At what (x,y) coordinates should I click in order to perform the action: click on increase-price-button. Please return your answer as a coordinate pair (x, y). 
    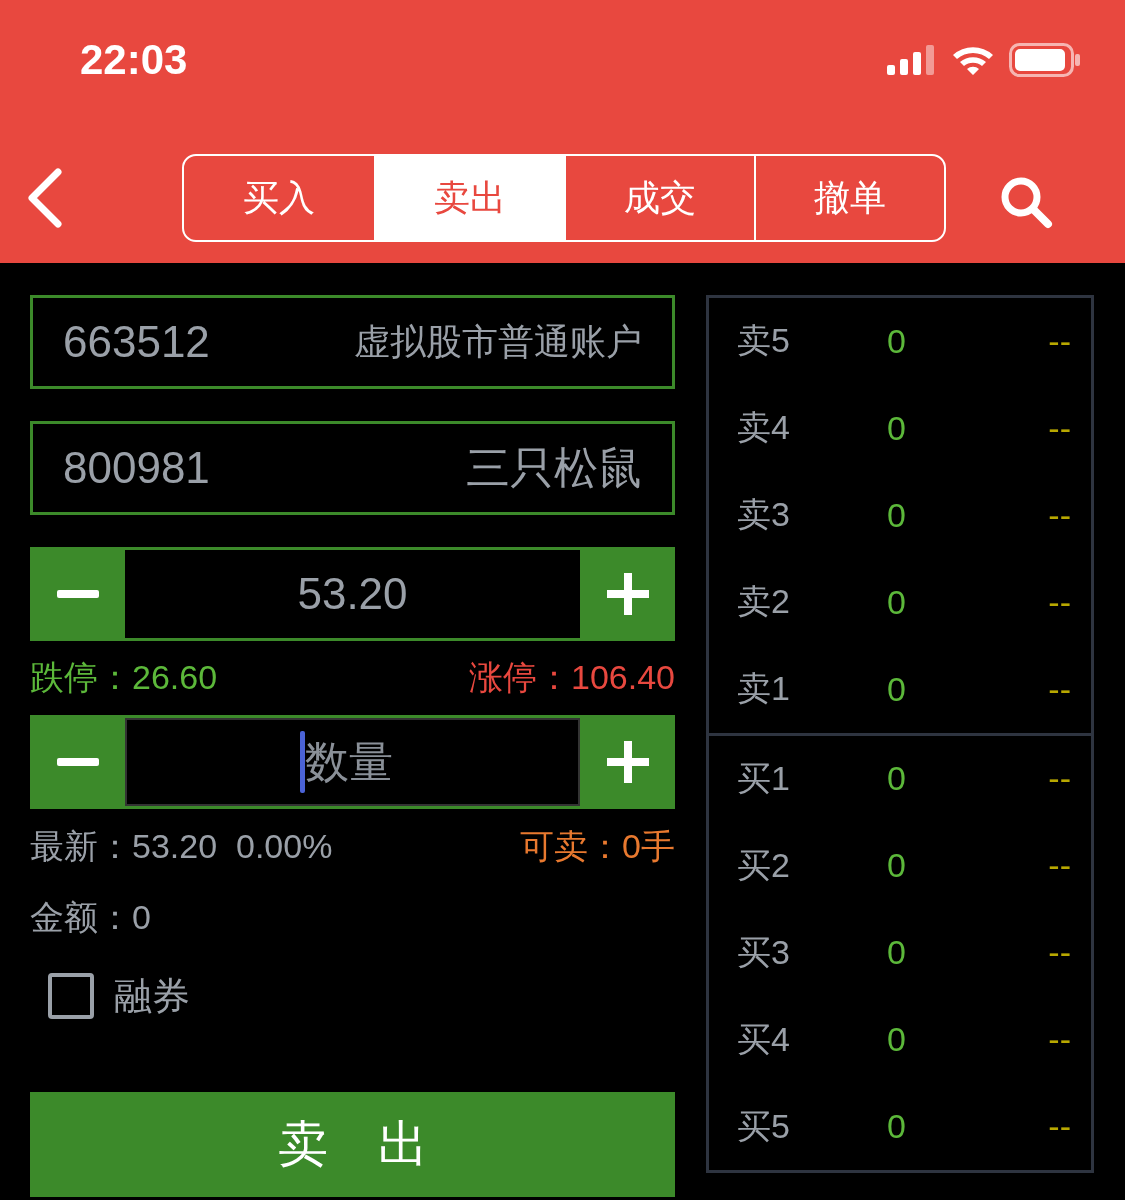
    Looking at the image, I should click on (627, 594).